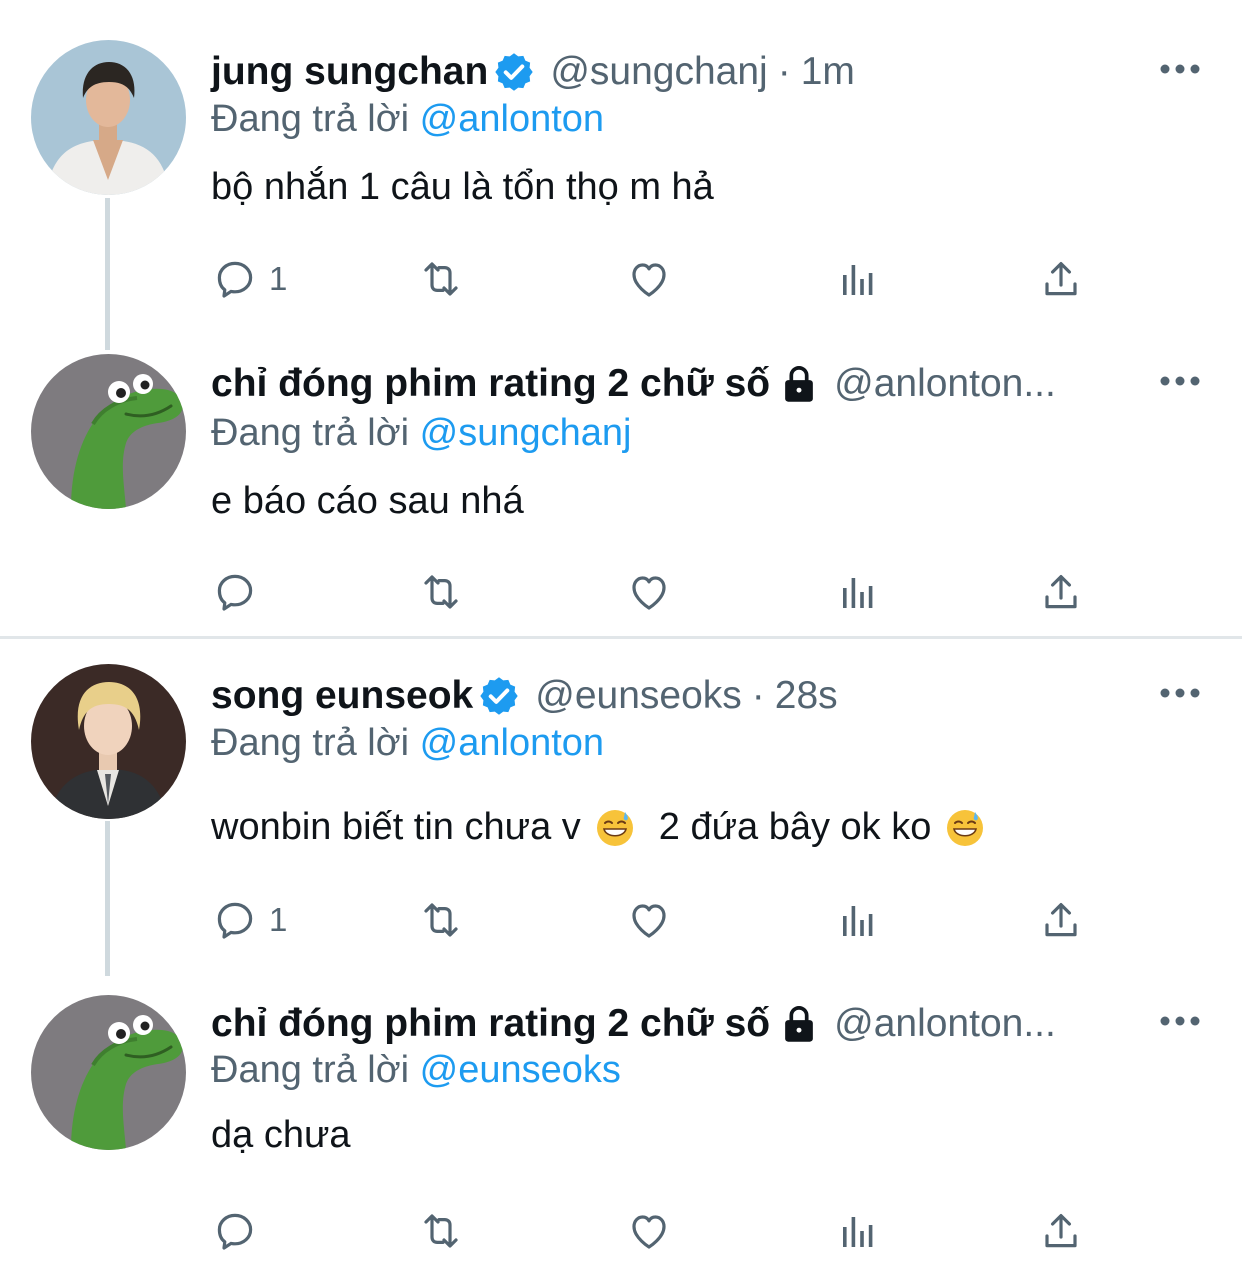  I want to click on tweet-text: wonbin biết tin chưa v 2 đứa bây ok ko, so click(600, 827).